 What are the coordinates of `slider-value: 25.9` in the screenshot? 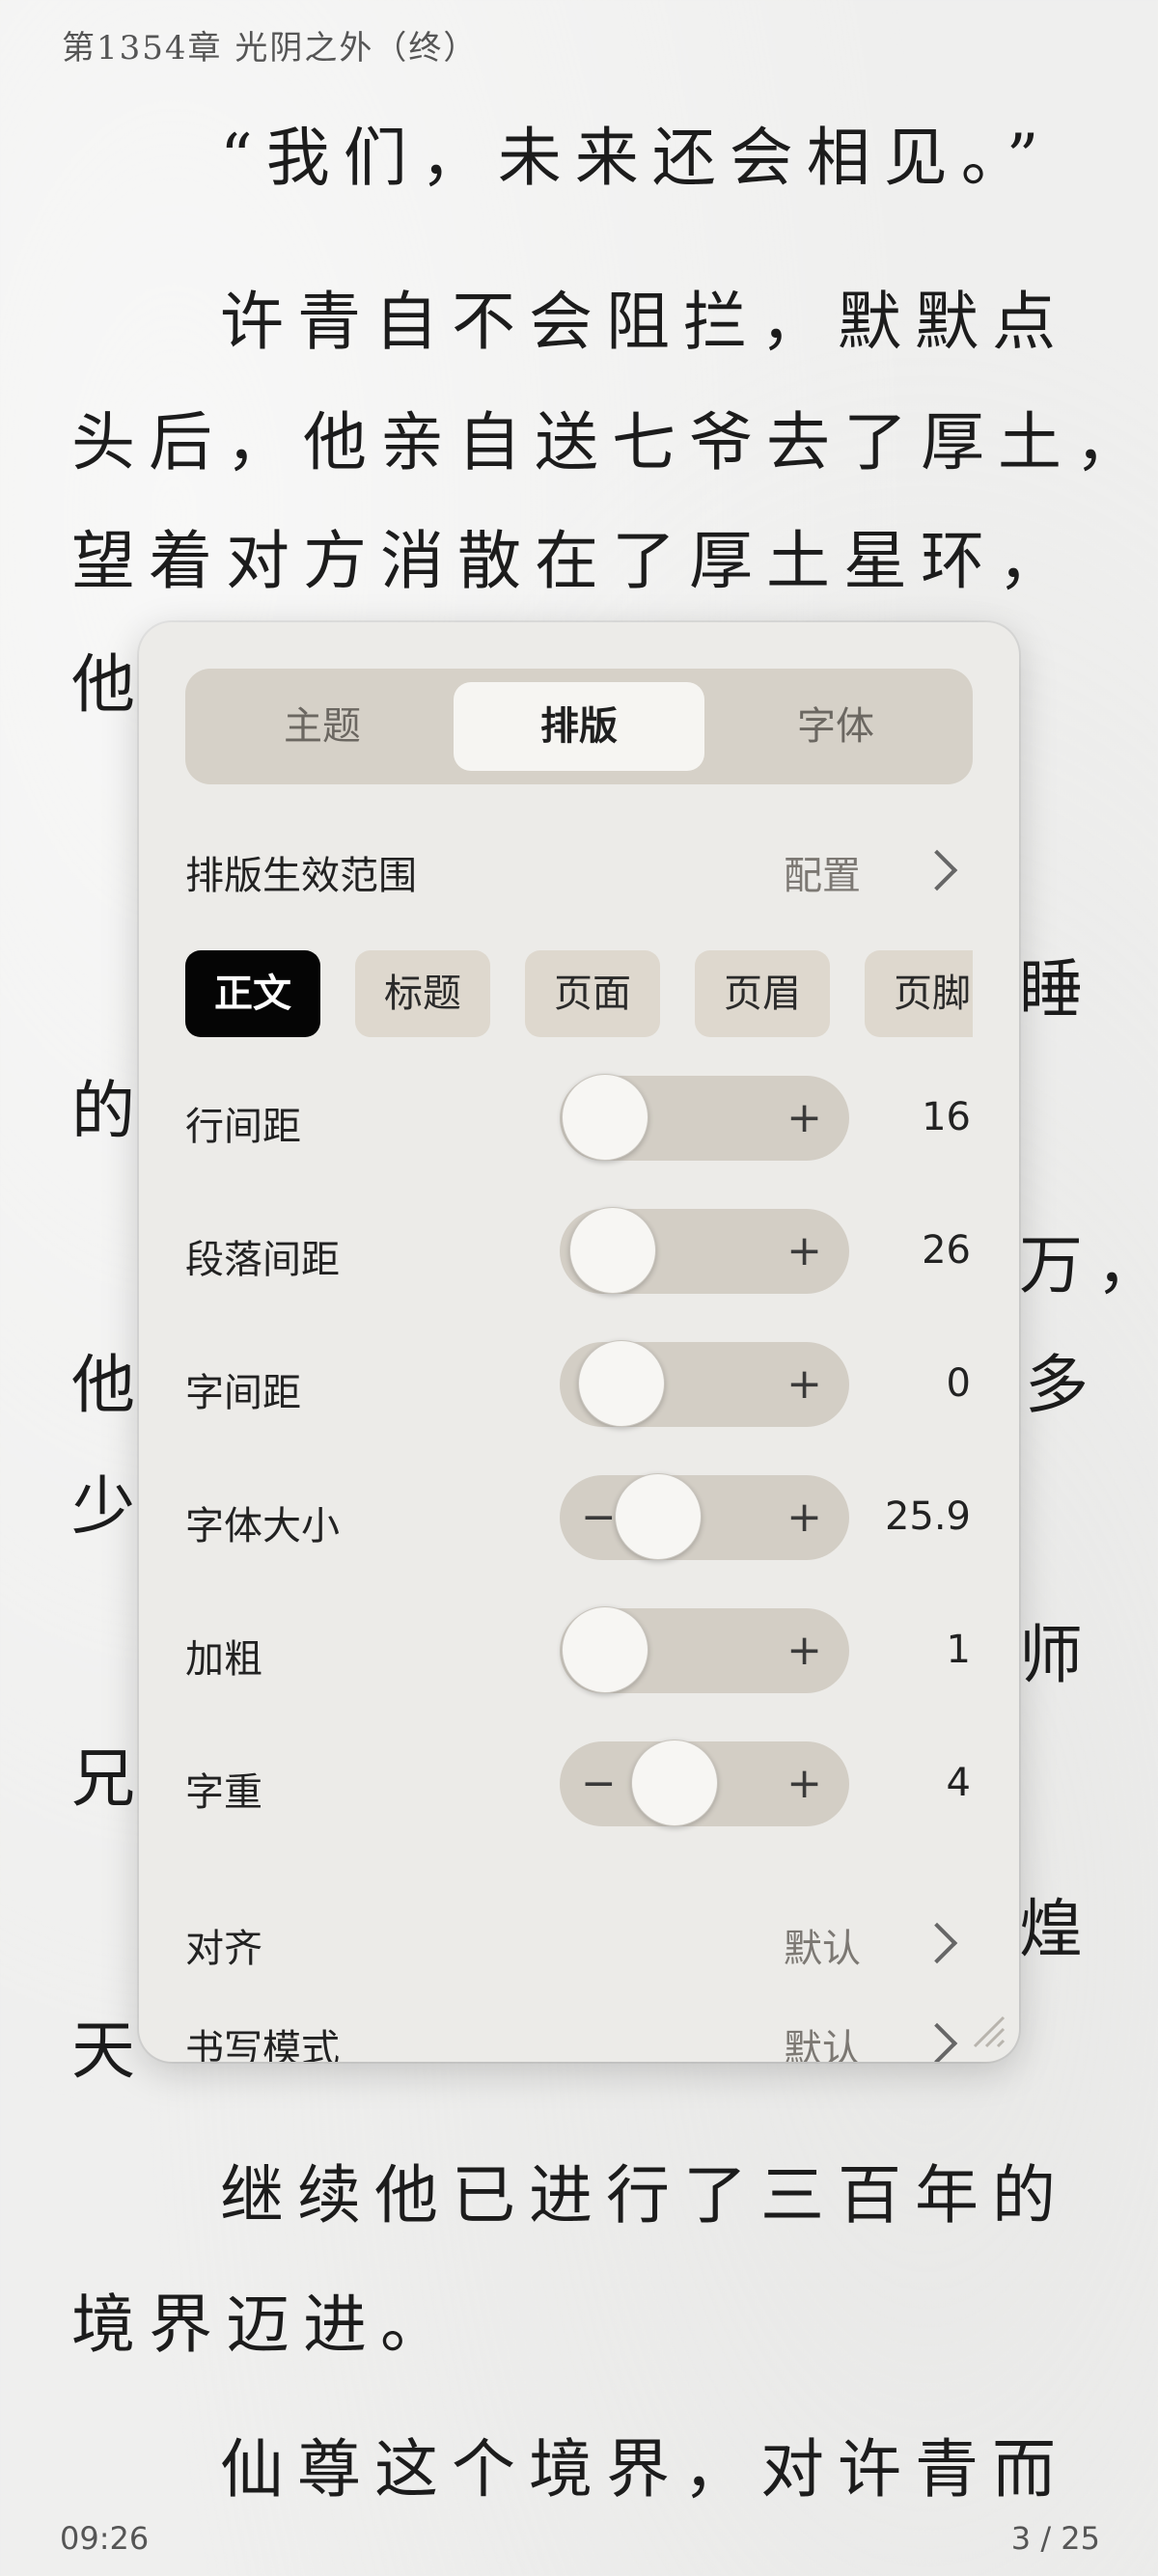 It's located at (927, 1517).